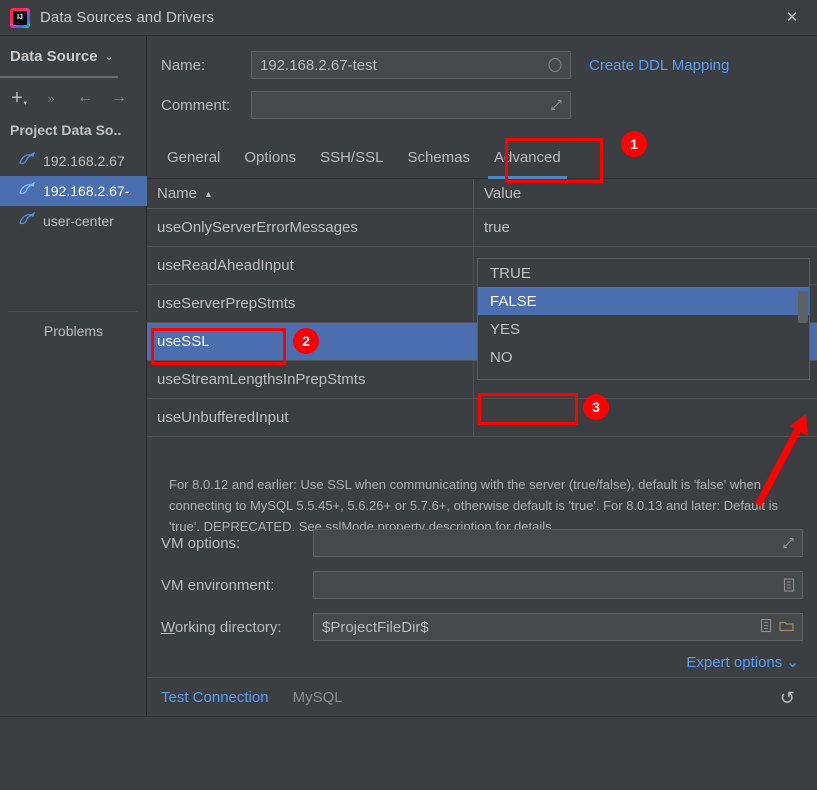 This screenshot has width=817, height=790. What do you see at coordinates (408, 18) in the screenshot?
I see `dialog-titlebar: IJ Data Sources and Drivers ✕` at bounding box center [408, 18].